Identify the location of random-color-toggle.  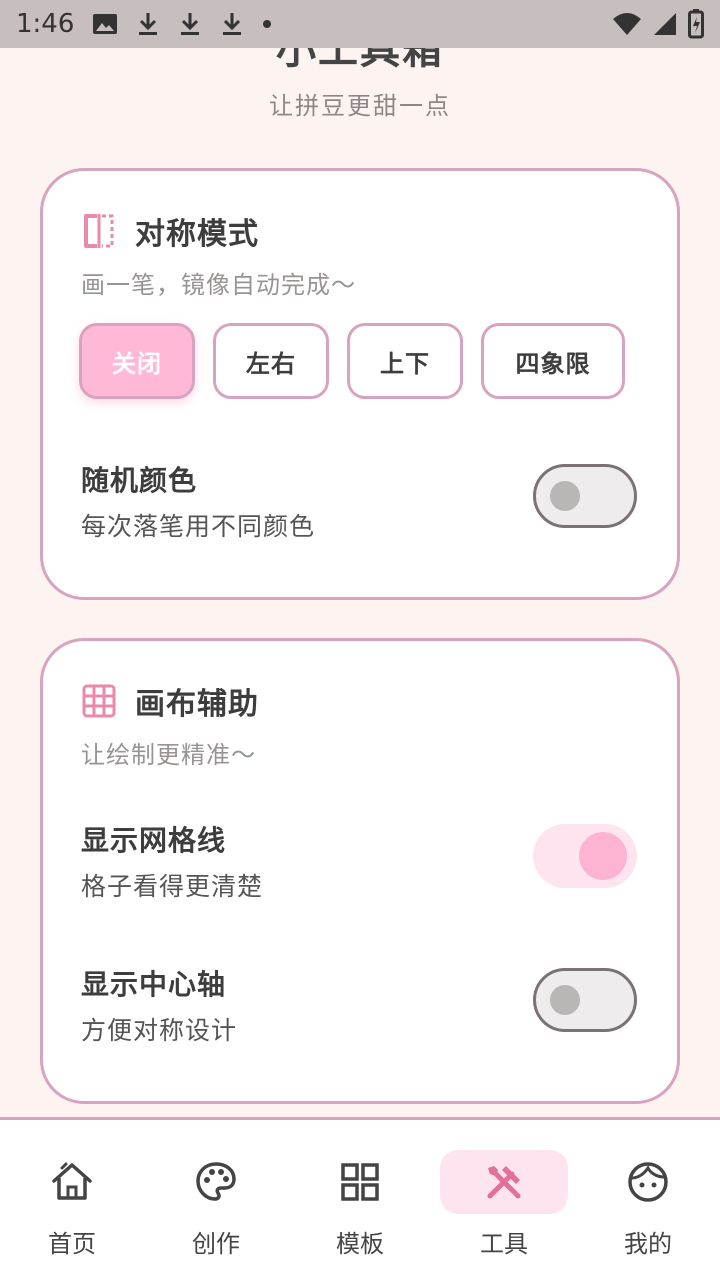
(585, 496).